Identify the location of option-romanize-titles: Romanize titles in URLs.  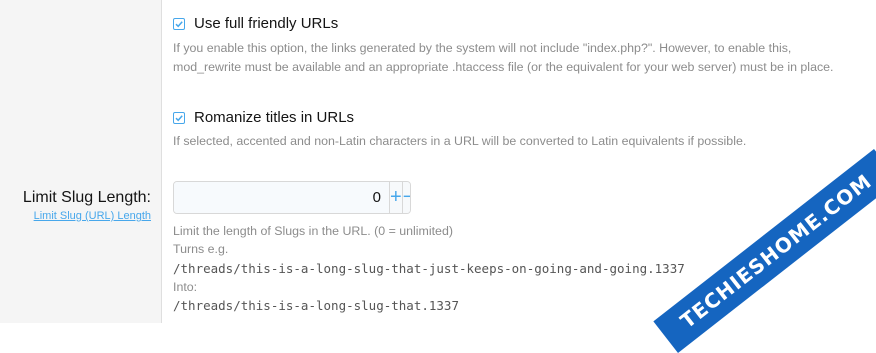
(263, 117).